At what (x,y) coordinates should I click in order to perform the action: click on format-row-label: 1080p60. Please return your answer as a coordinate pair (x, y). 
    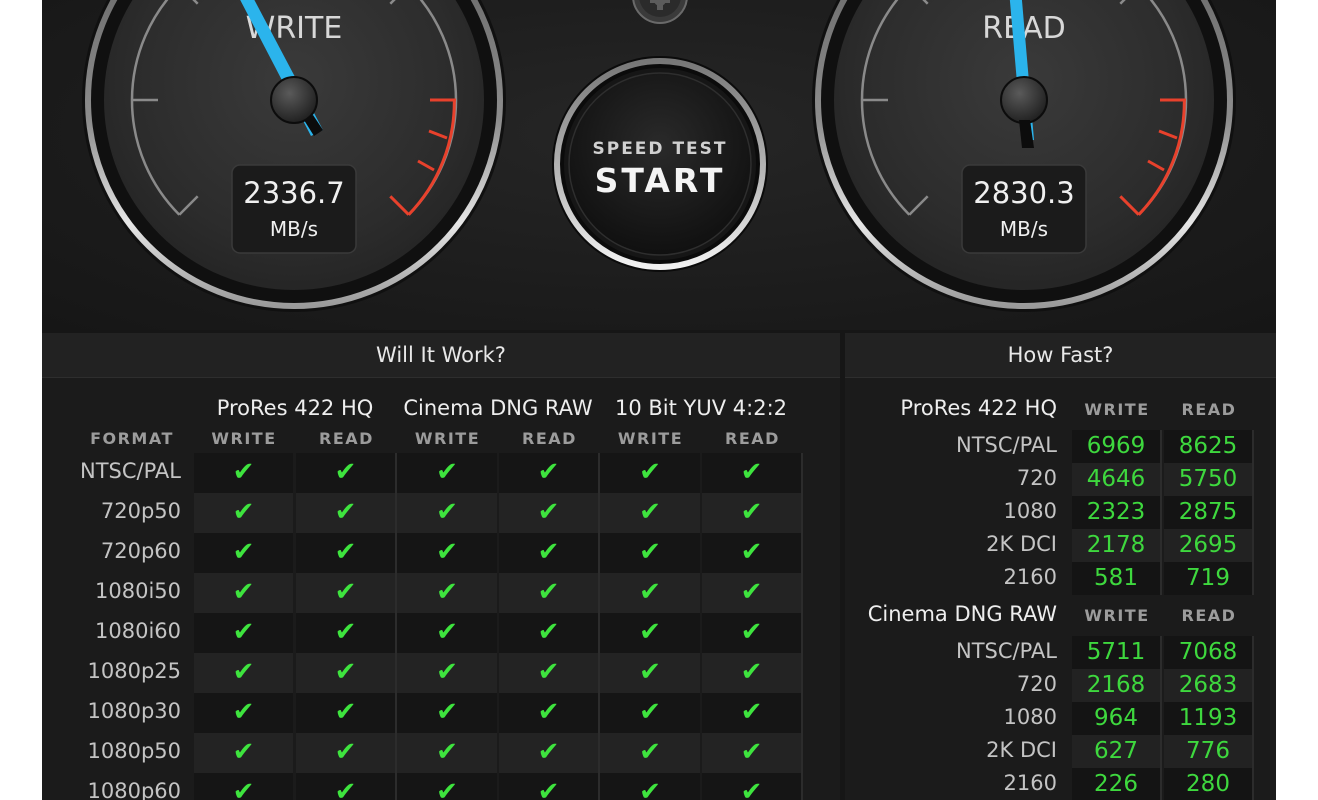
    Looking at the image, I should click on (134, 789).